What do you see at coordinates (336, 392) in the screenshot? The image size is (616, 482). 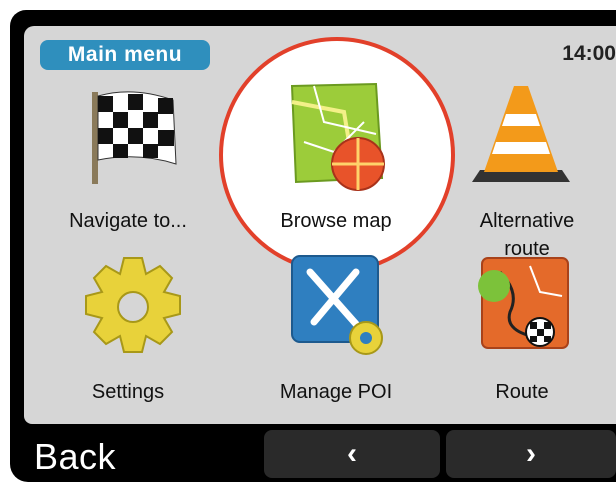 I see `menu-item-label: Manage POI` at bounding box center [336, 392].